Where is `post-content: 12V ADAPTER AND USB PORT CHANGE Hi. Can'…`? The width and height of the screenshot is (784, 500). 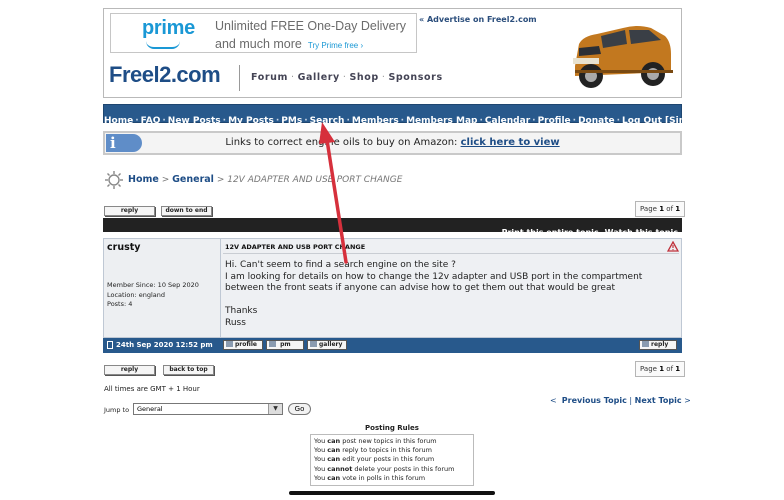
post-content: 12V ADAPTER AND USB PORT CHANGE Hi. Can'… is located at coordinates (451, 288).